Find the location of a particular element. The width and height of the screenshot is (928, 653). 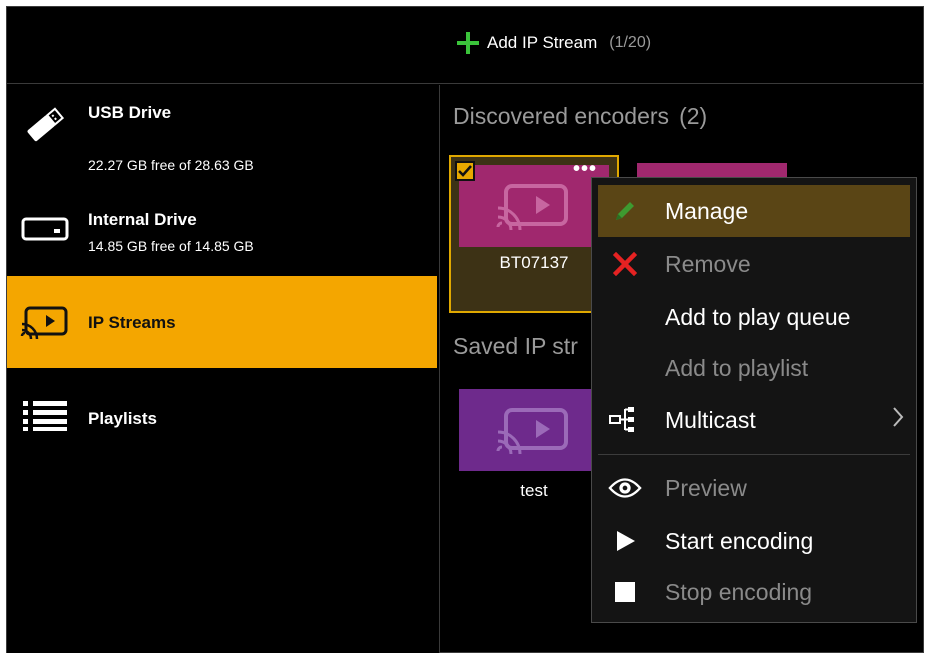

sidebar-item-title: Playlists is located at coordinates (122, 418).